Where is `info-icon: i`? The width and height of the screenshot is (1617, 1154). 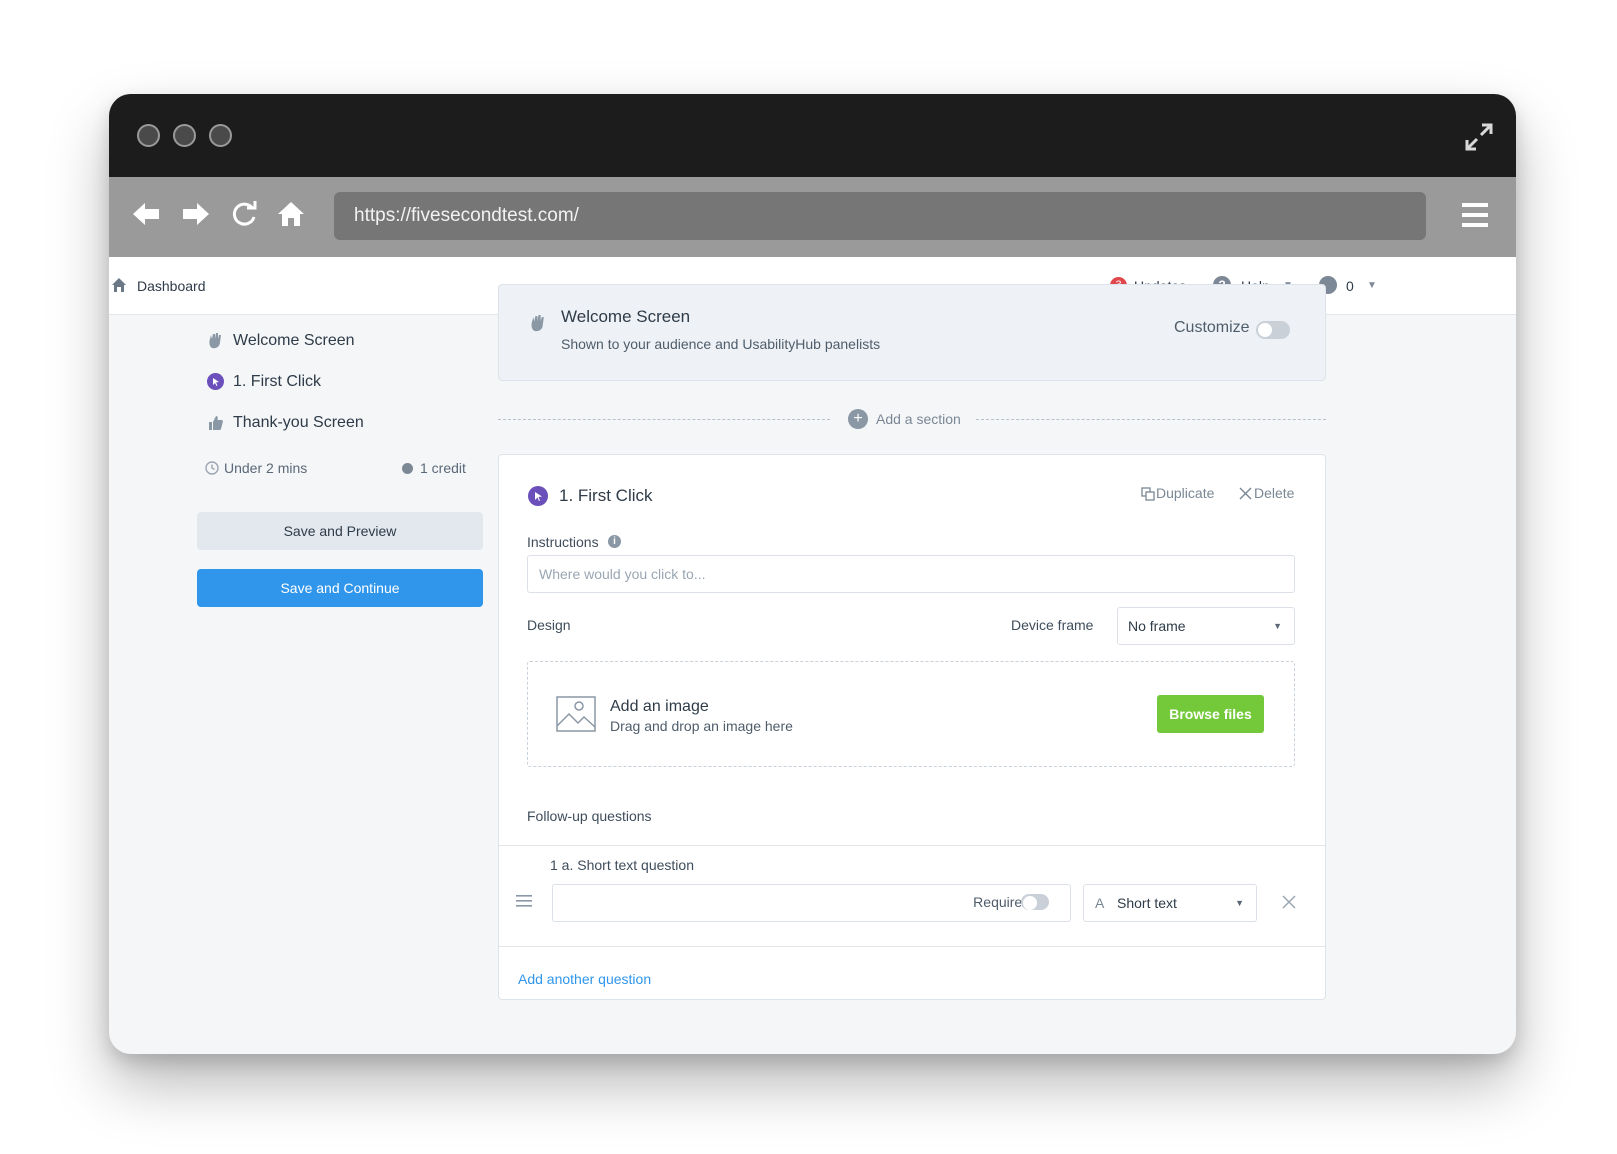 info-icon: i is located at coordinates (614, 541).